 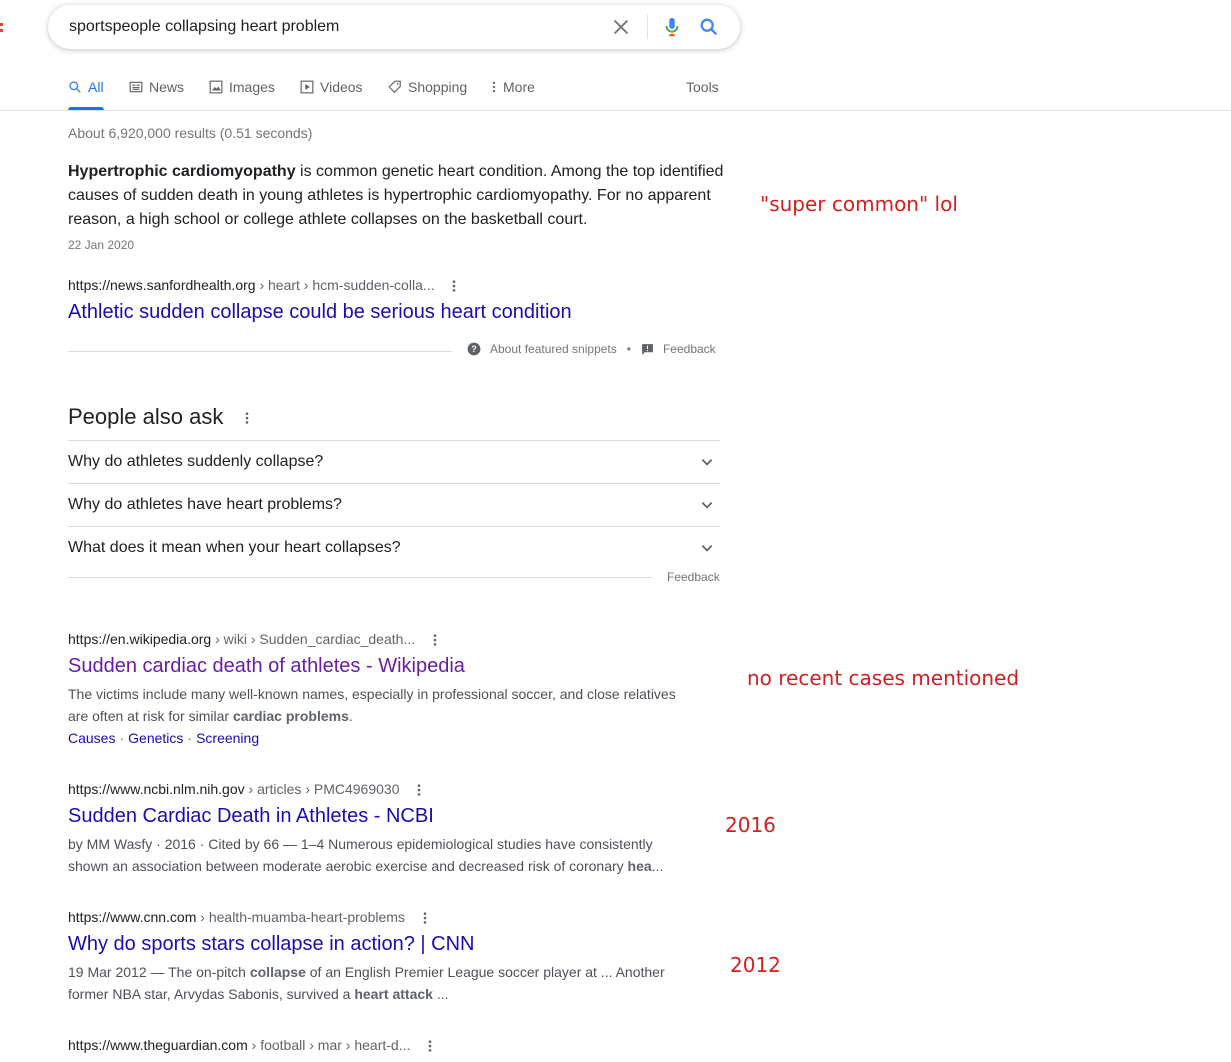 What do you see at coordinates (322, 789) in the screenshot?
I see `cite-path: › articles › PMC4969030` at bounding box center [322, 789].